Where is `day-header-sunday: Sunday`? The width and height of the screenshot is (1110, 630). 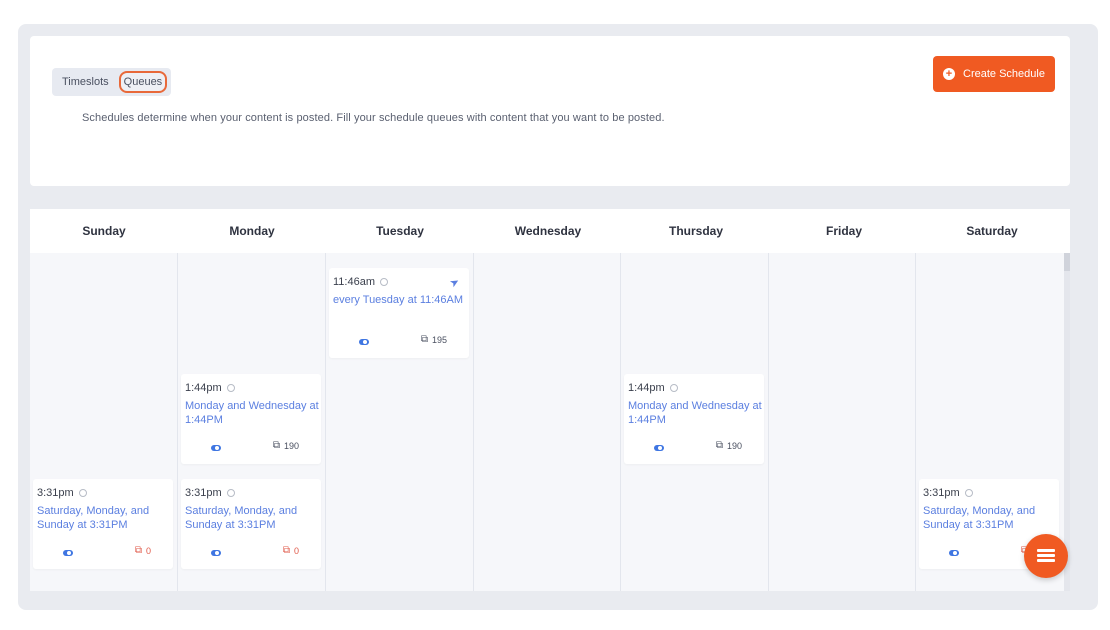
day-header-sunday: Sunday is located at coordinates (104, 231).